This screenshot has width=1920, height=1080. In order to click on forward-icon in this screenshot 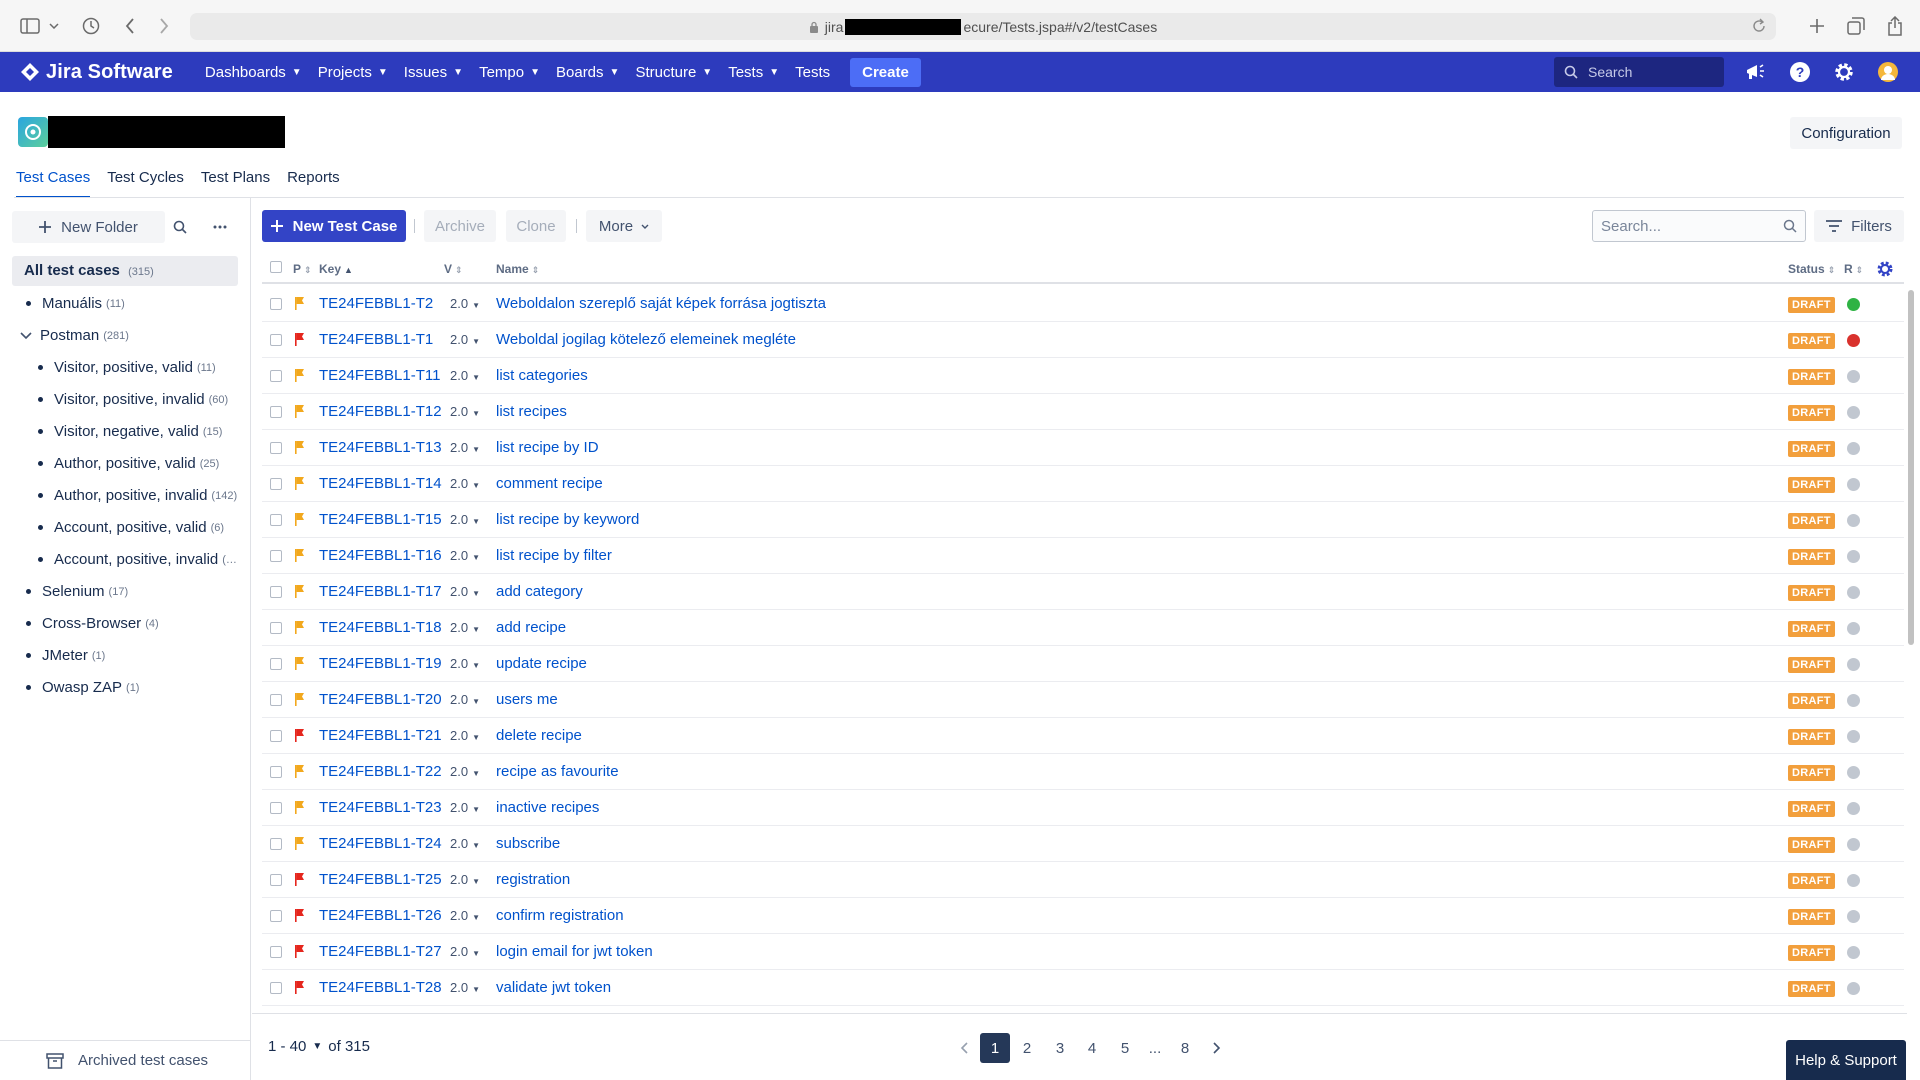, I will do `click(164, 26)`.